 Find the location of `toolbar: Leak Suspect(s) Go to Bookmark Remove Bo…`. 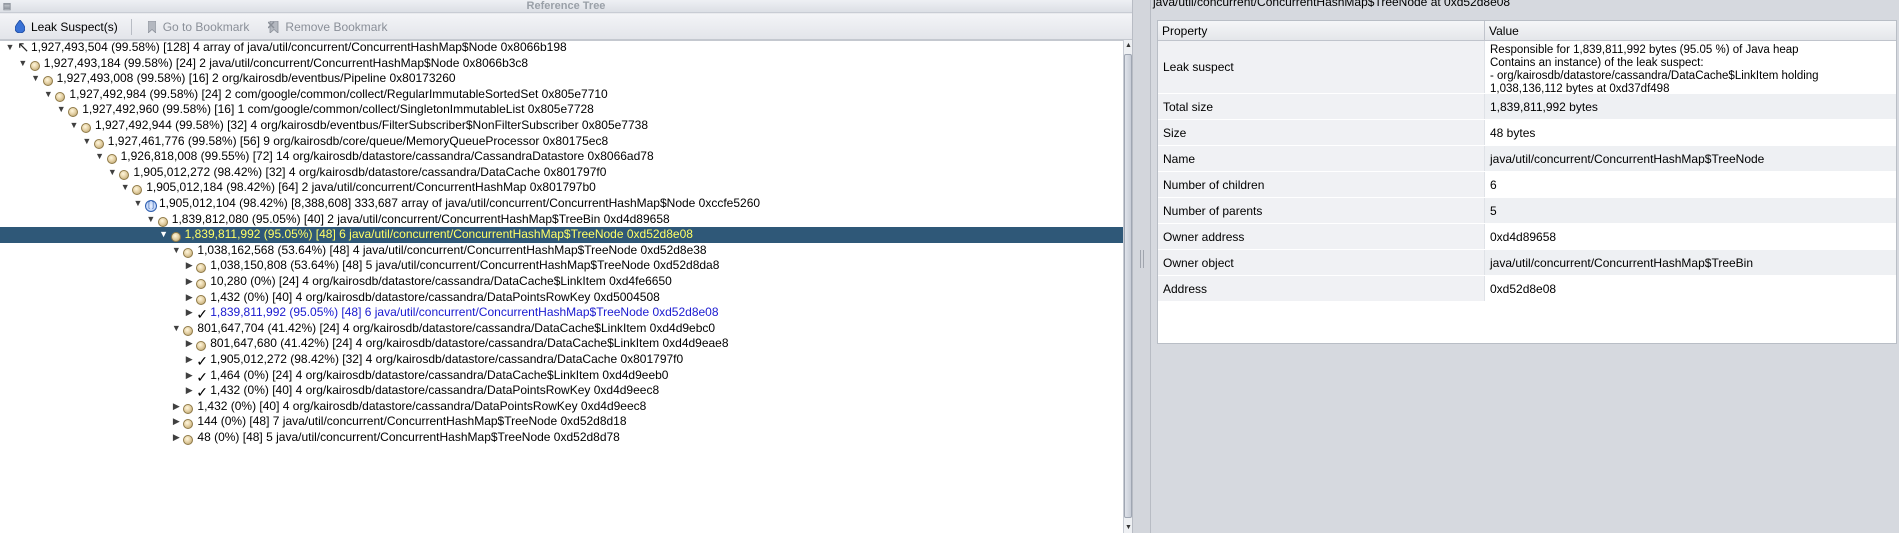

toolbar: Leak Suspect(s) Go to Bookmark Remove Bo… is located at coordinates (566, 27).